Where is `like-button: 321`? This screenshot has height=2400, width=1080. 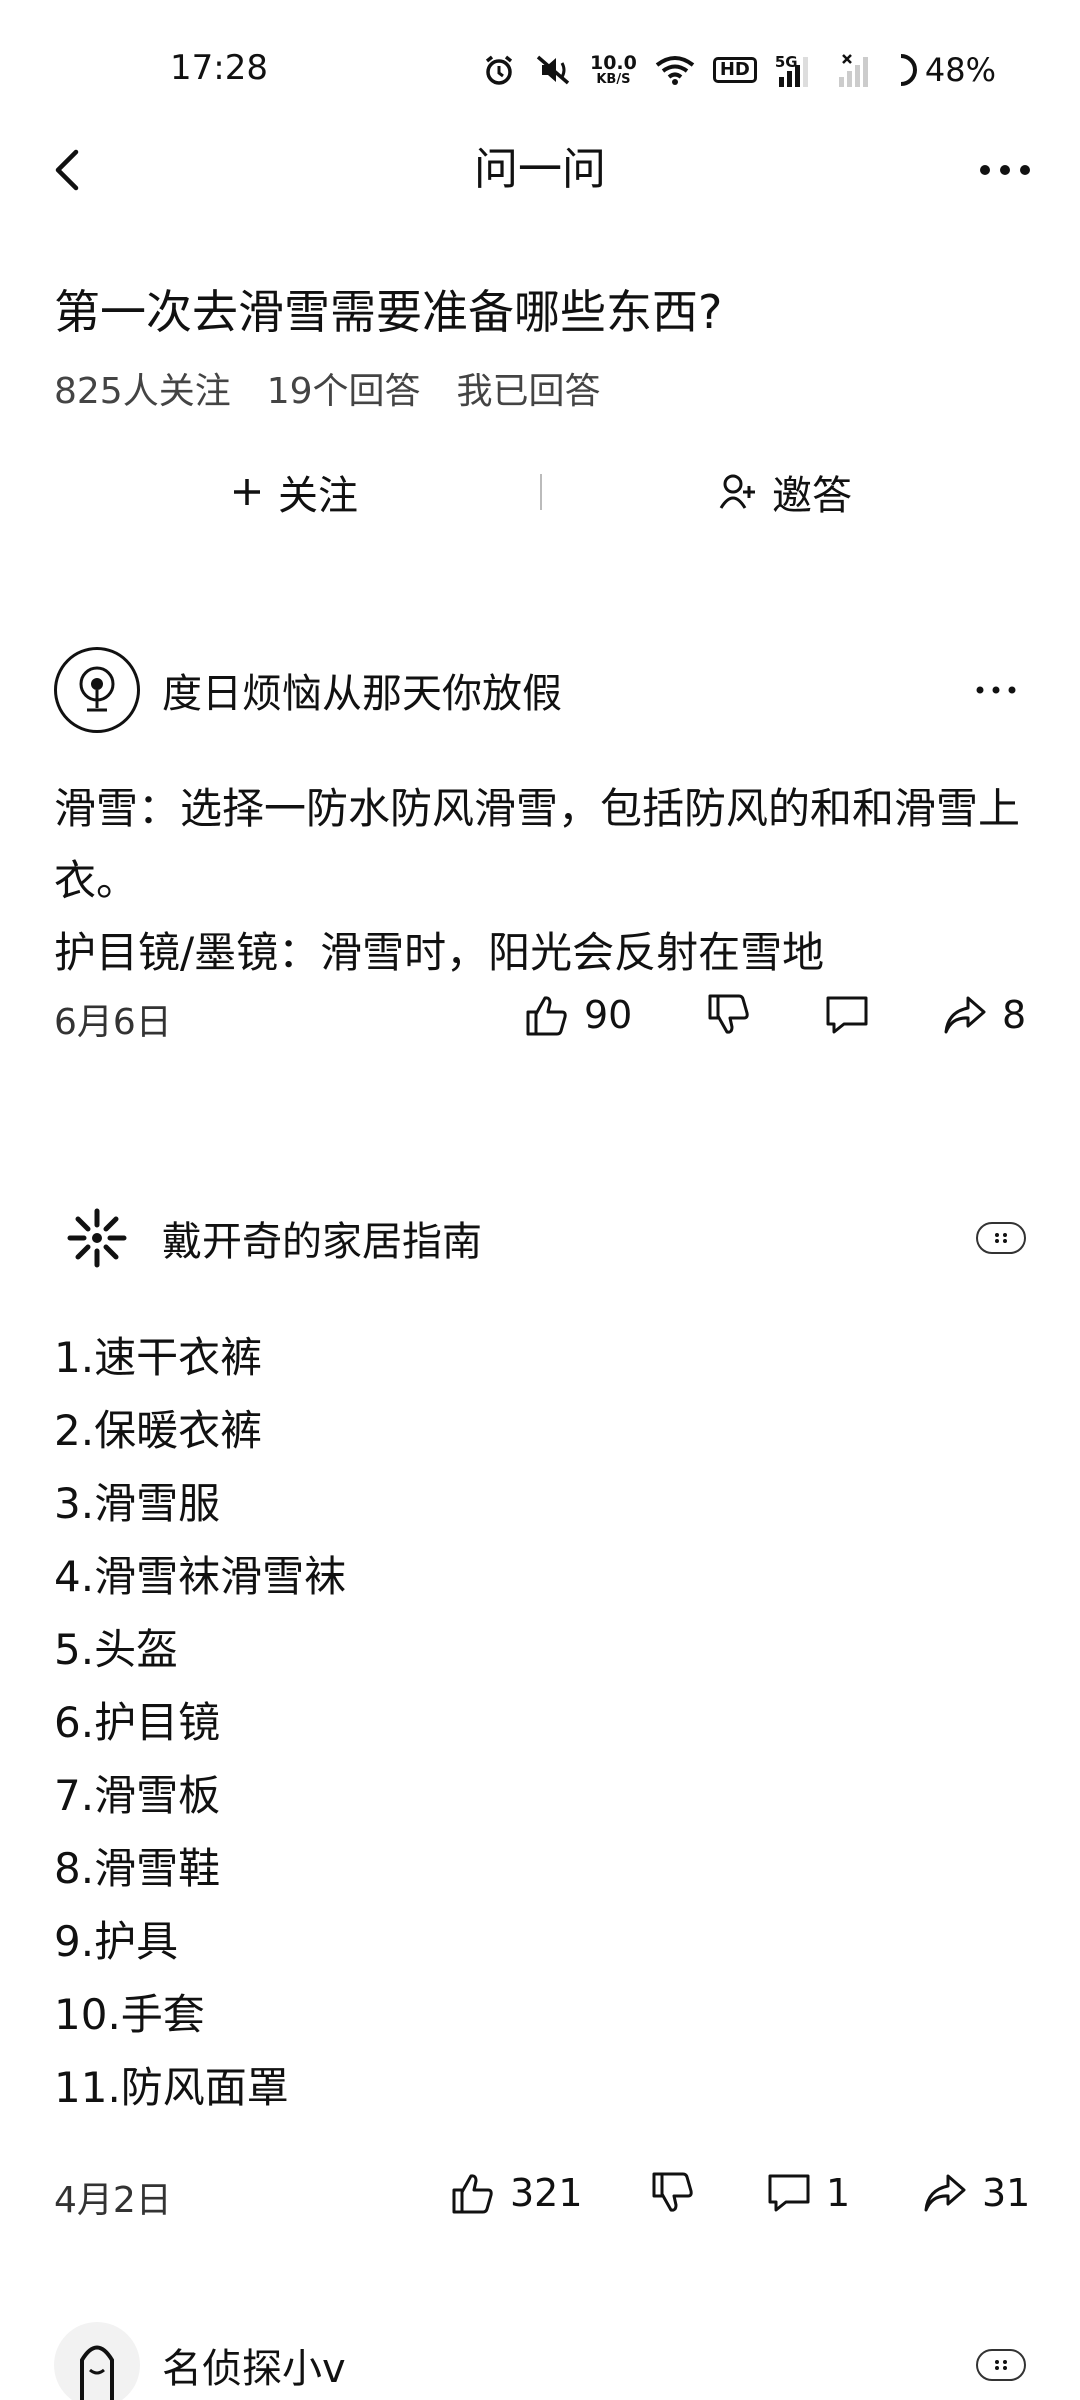
like-button: 321 is located at coordinates (516, 2193).